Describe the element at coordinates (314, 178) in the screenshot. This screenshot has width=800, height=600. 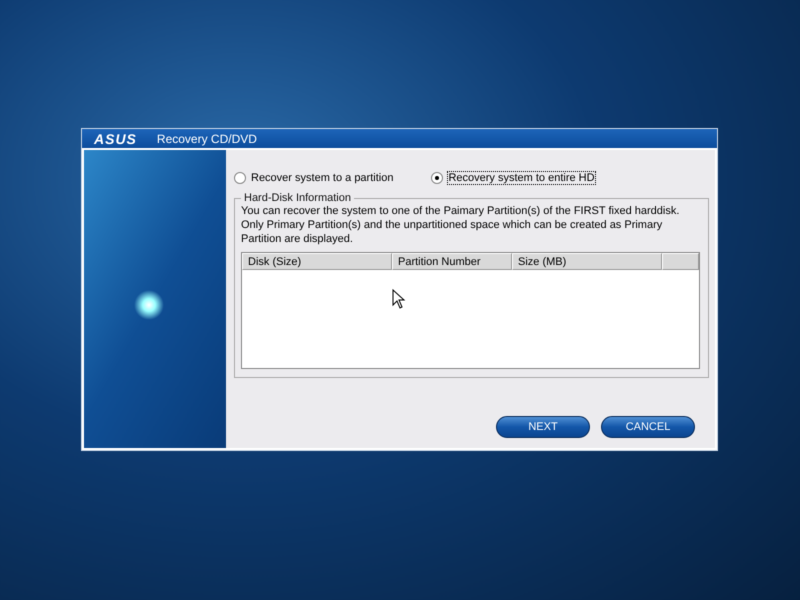
I see `radio-option: Recover system to a partition` at that location.